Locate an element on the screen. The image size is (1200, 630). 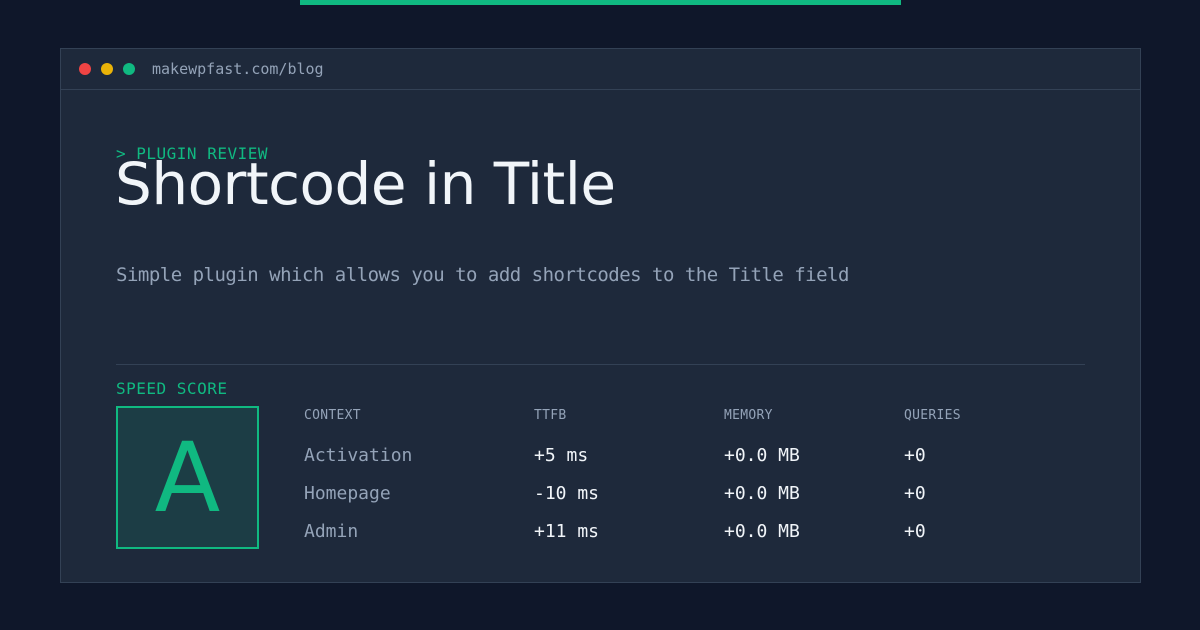
close-window-dot is located at coordinates (85, 69).